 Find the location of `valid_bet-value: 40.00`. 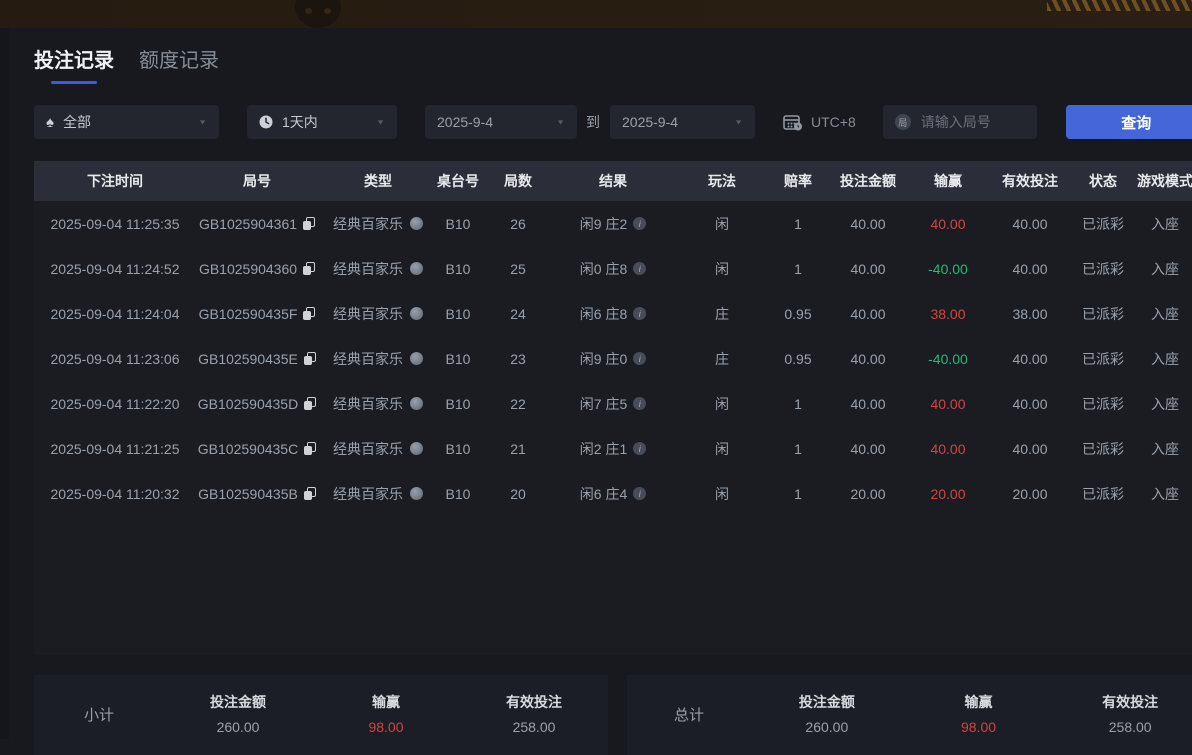

valid_bet-value: 40.00 is located at coordinates (1030, 223).